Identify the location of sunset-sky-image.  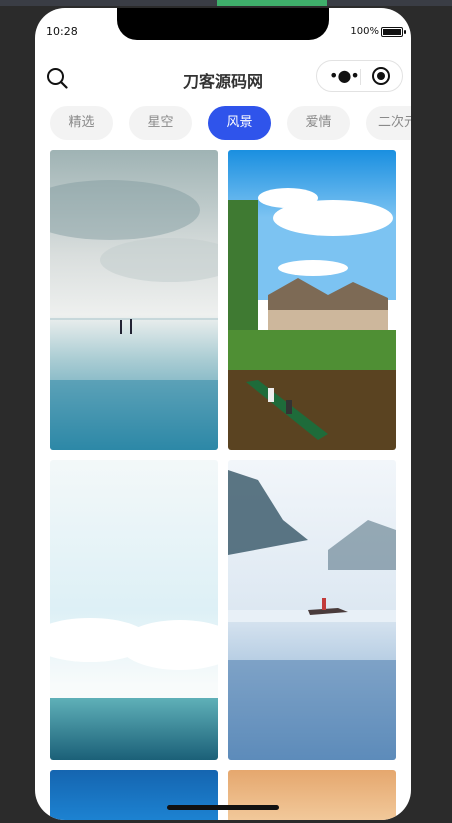
(312, 795).